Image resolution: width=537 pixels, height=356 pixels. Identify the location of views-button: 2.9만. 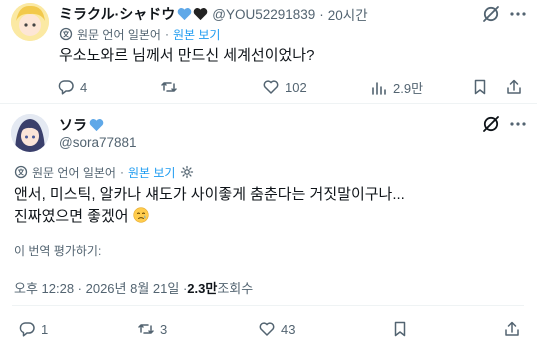
(396, 87).